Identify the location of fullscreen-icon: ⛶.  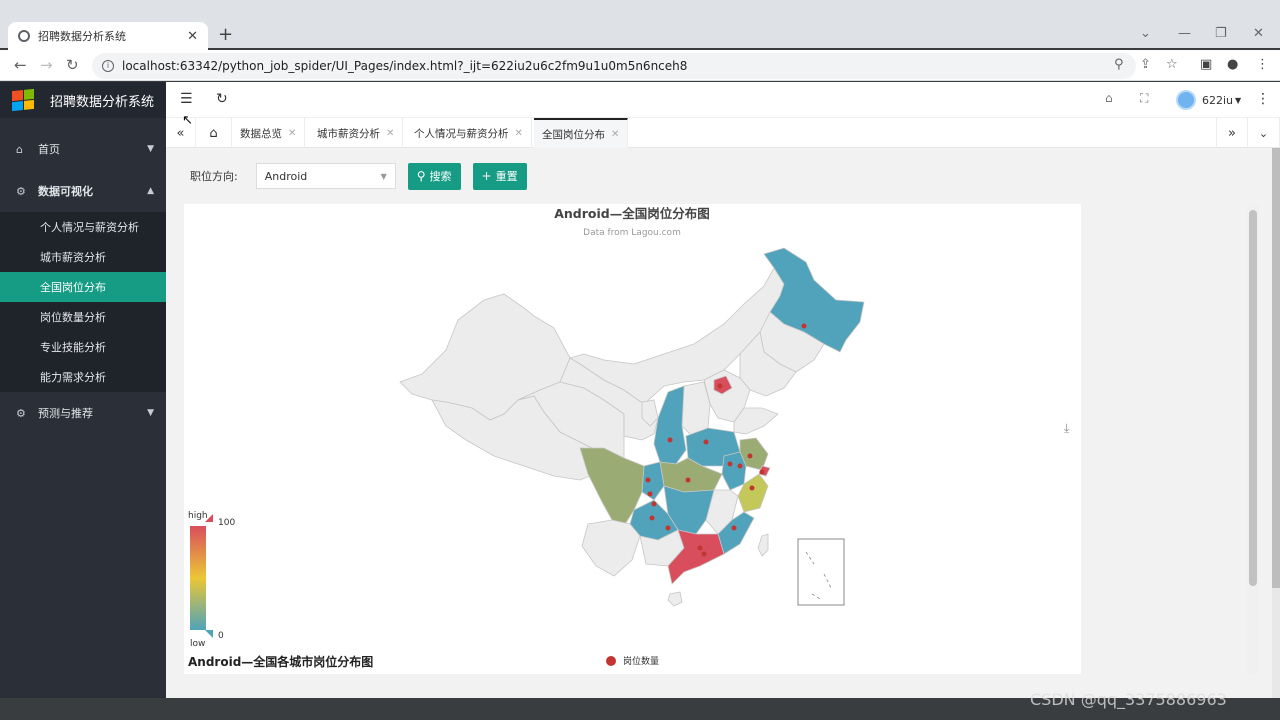
(1144, 98).